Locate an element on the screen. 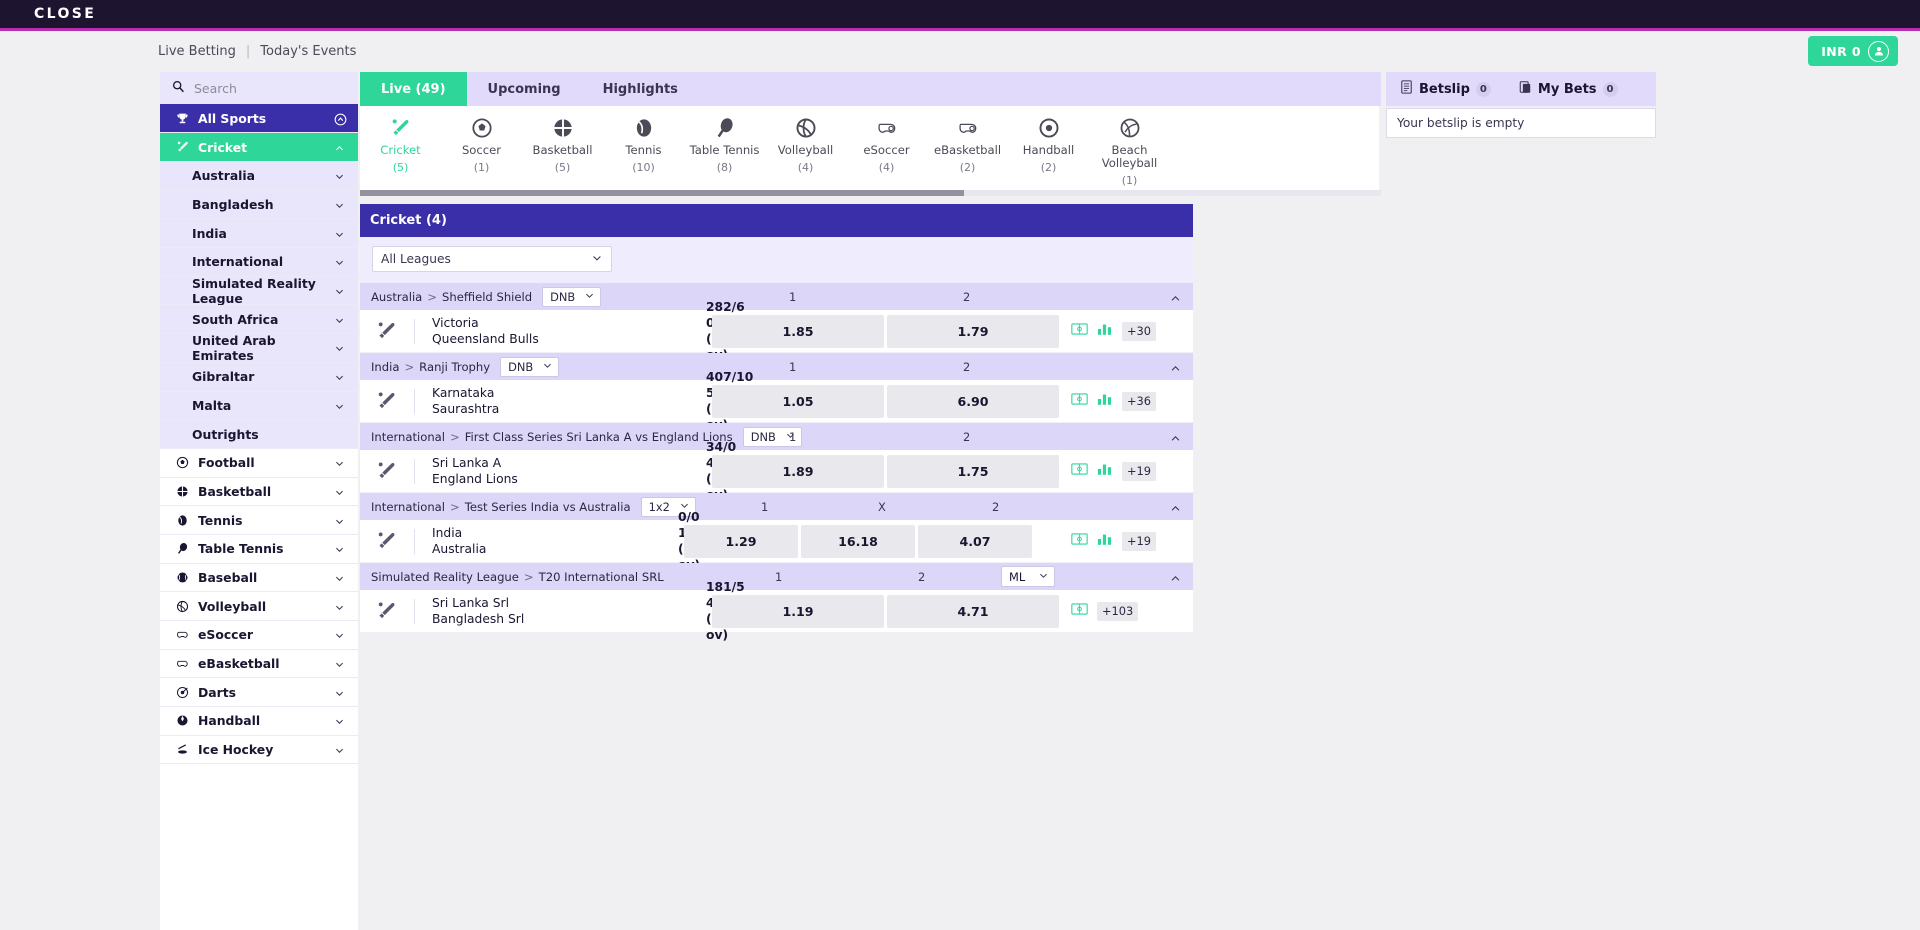 The height and width of the screenshot is (930, 1920). sidebar-item-ebasketball: eBasketball is located at coordinates (259, 664).